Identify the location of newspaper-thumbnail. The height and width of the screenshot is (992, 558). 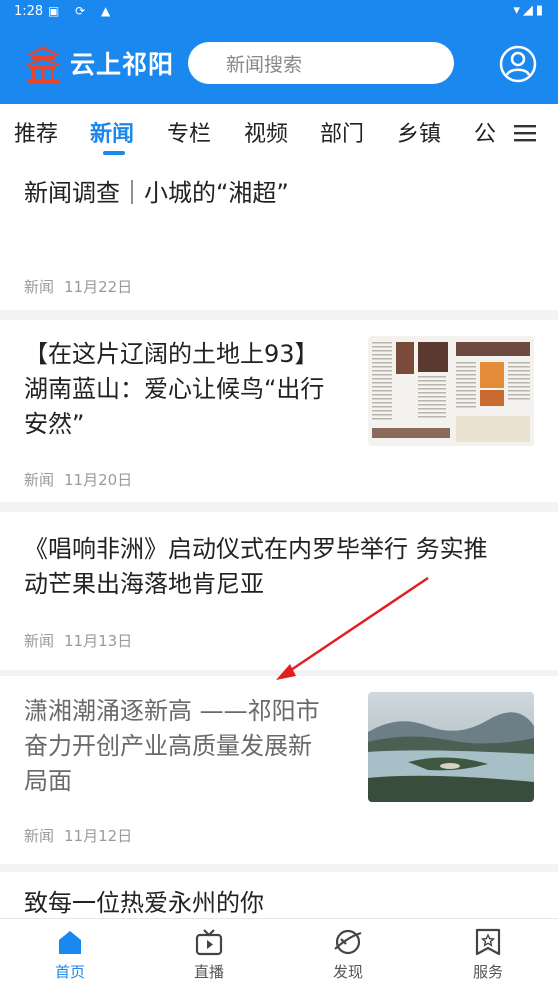
(451, 391).